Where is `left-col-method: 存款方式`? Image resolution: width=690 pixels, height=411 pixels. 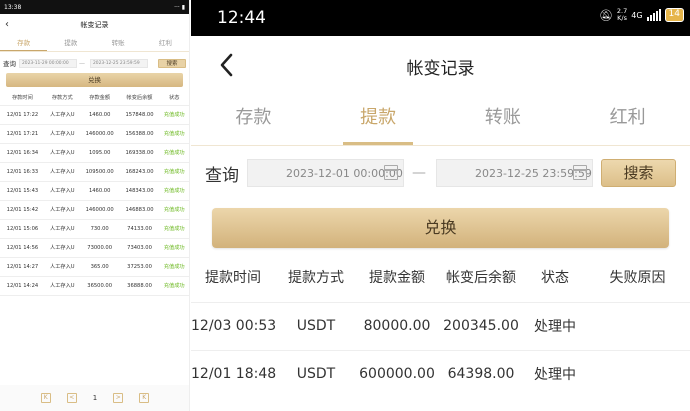
left-col-method: 存款方式 is located at coordinates (62, 98).